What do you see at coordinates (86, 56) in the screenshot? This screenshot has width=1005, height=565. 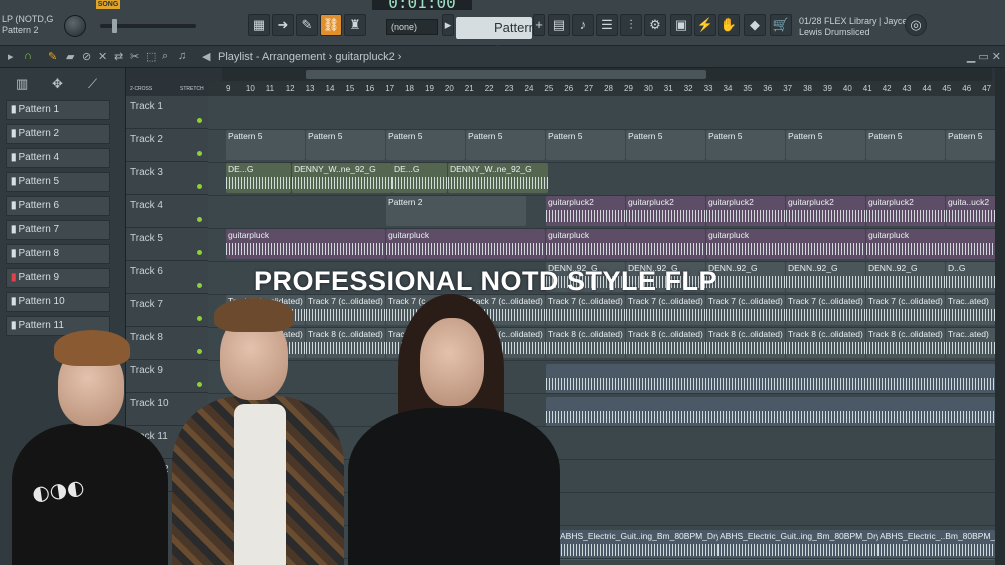 I see `delete-icon: ⊘` at bounding box center [86, 56].